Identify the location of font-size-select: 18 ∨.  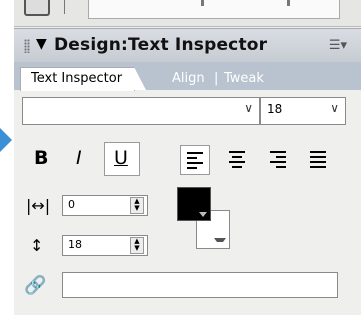
(303, 111).